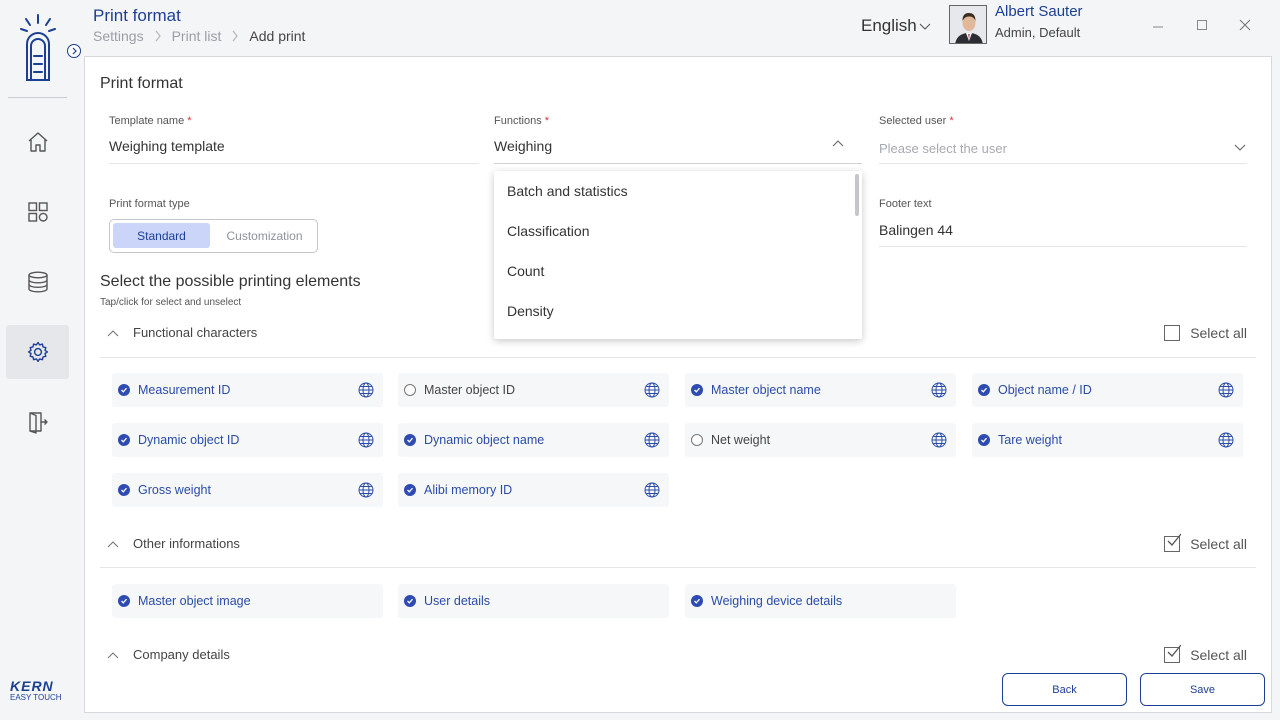 This screenshot has width=1280, height=720. I want to click on nav-settings, so click(37, 352).